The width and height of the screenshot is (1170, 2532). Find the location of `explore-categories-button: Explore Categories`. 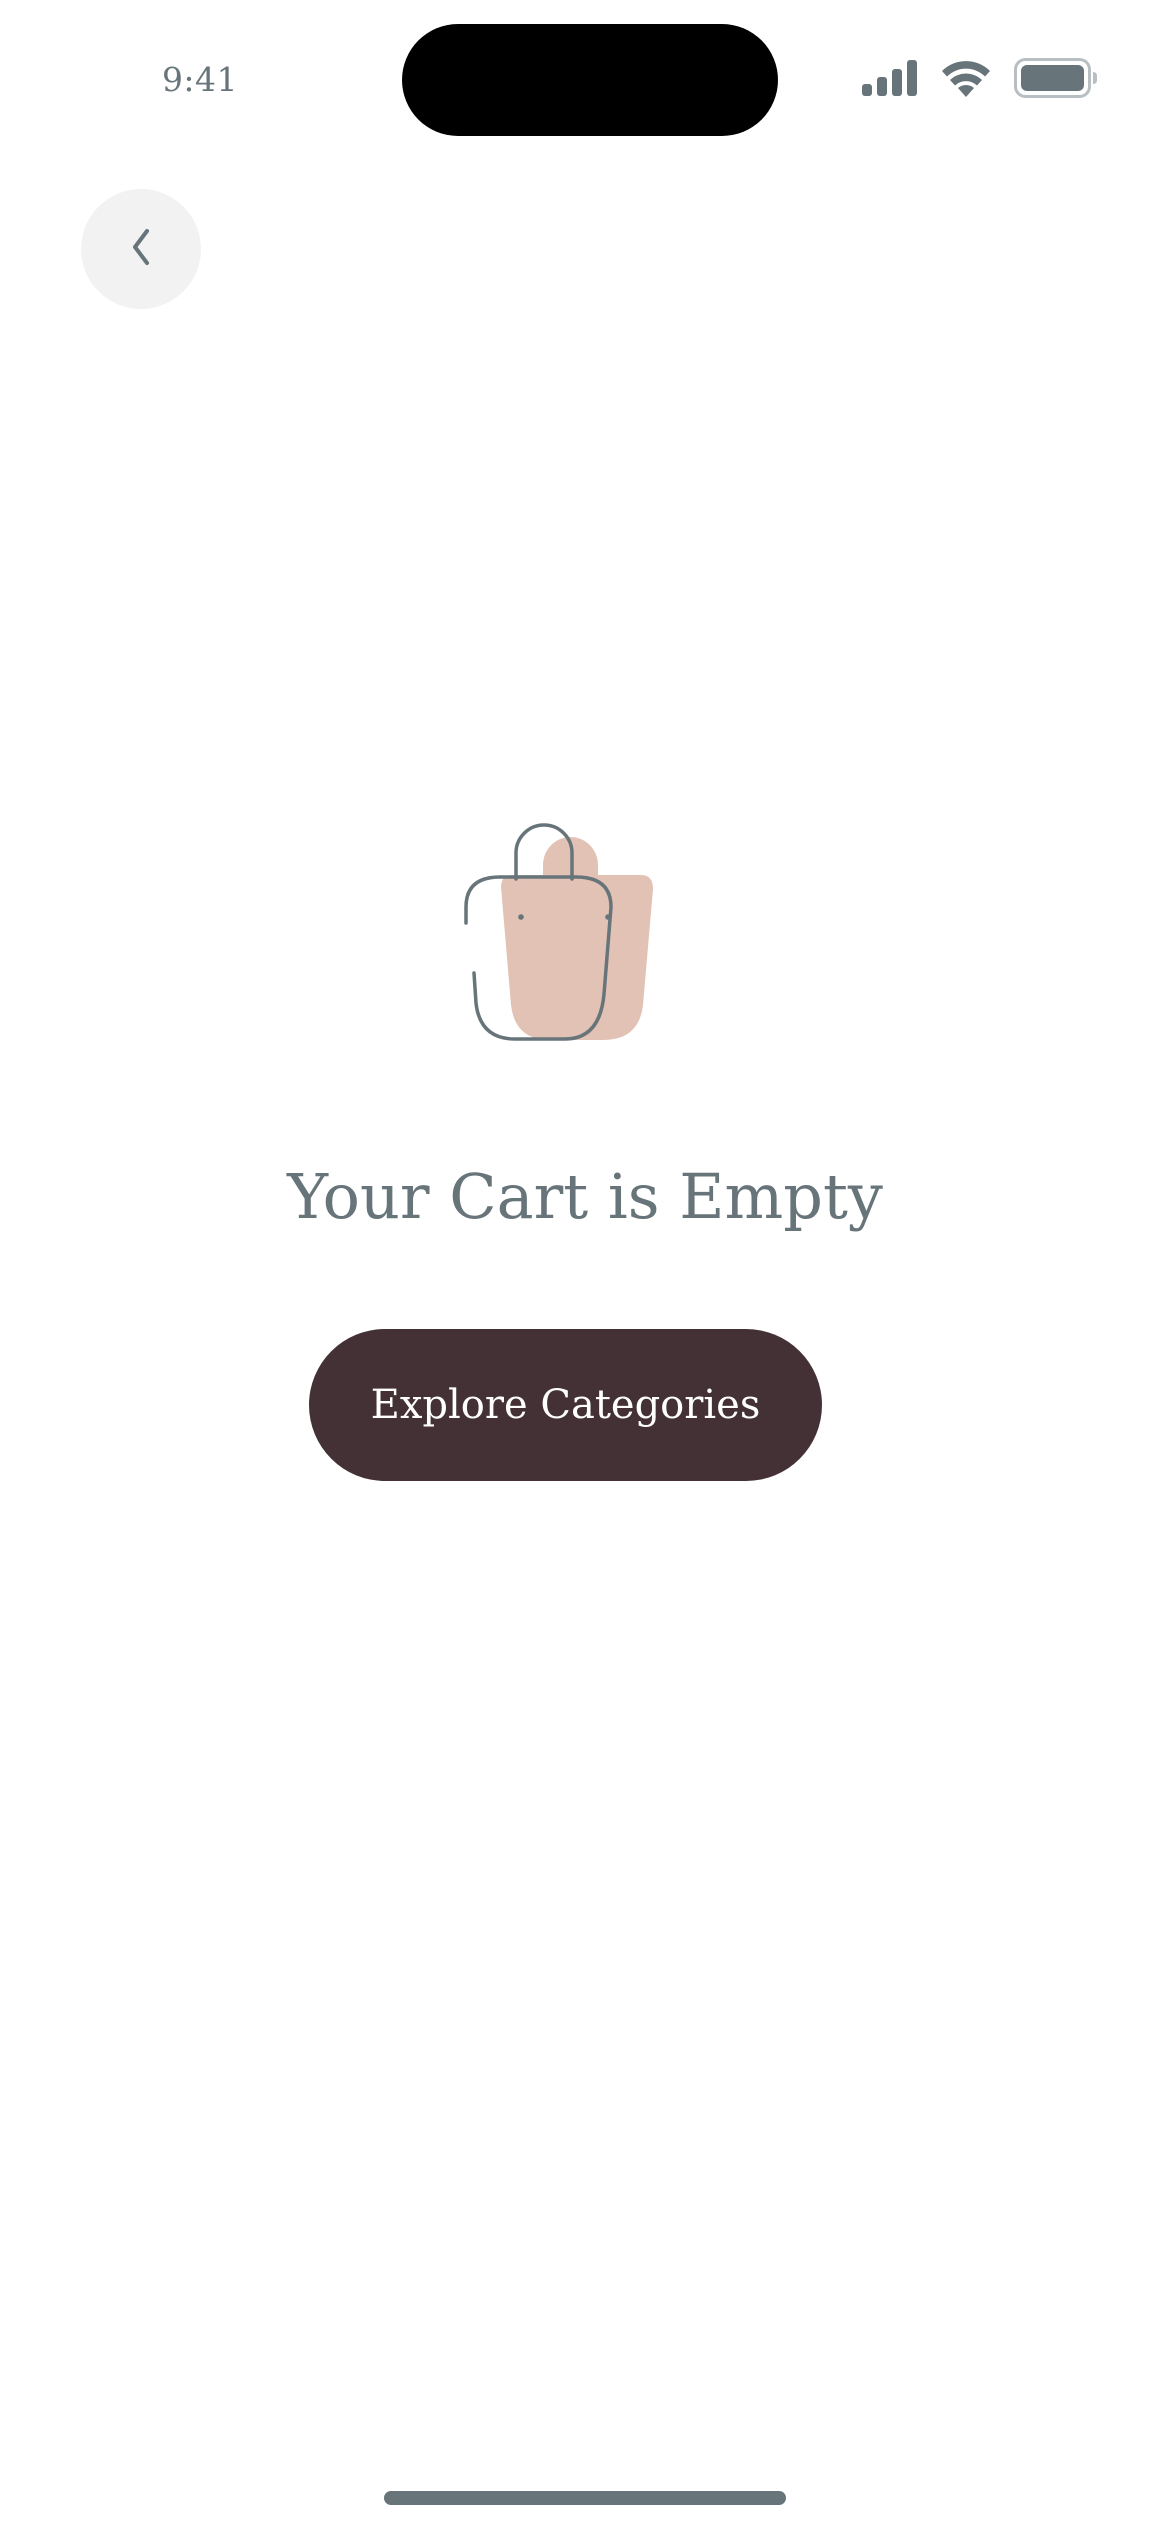

explore-categories-button: Explore Categories is located at coordinates (565, 1405).